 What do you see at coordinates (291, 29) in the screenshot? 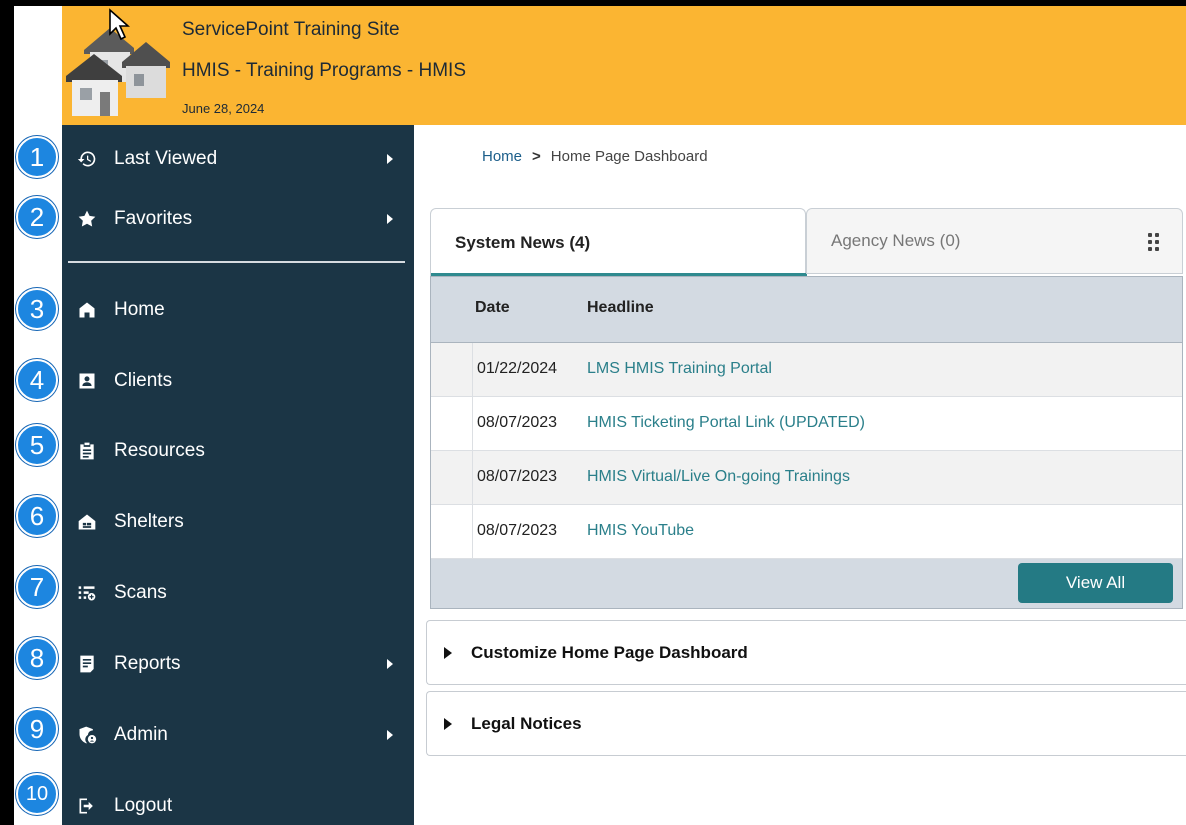
I see `site-name: ServicePoint Training Site` at bounding box center [291, 29].